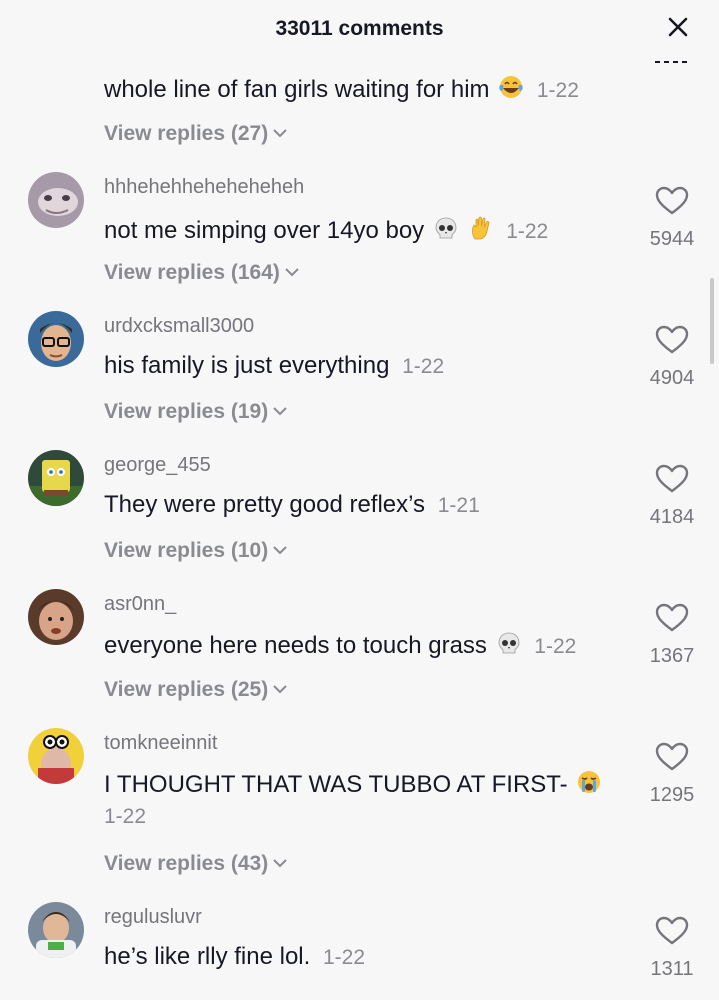 The width and height of the screenshot is (719, 1000). What do you see at coordinates (589, 782) in the screenshot?
I see `crying-emoji-icon` at bounding box center [589, 782].